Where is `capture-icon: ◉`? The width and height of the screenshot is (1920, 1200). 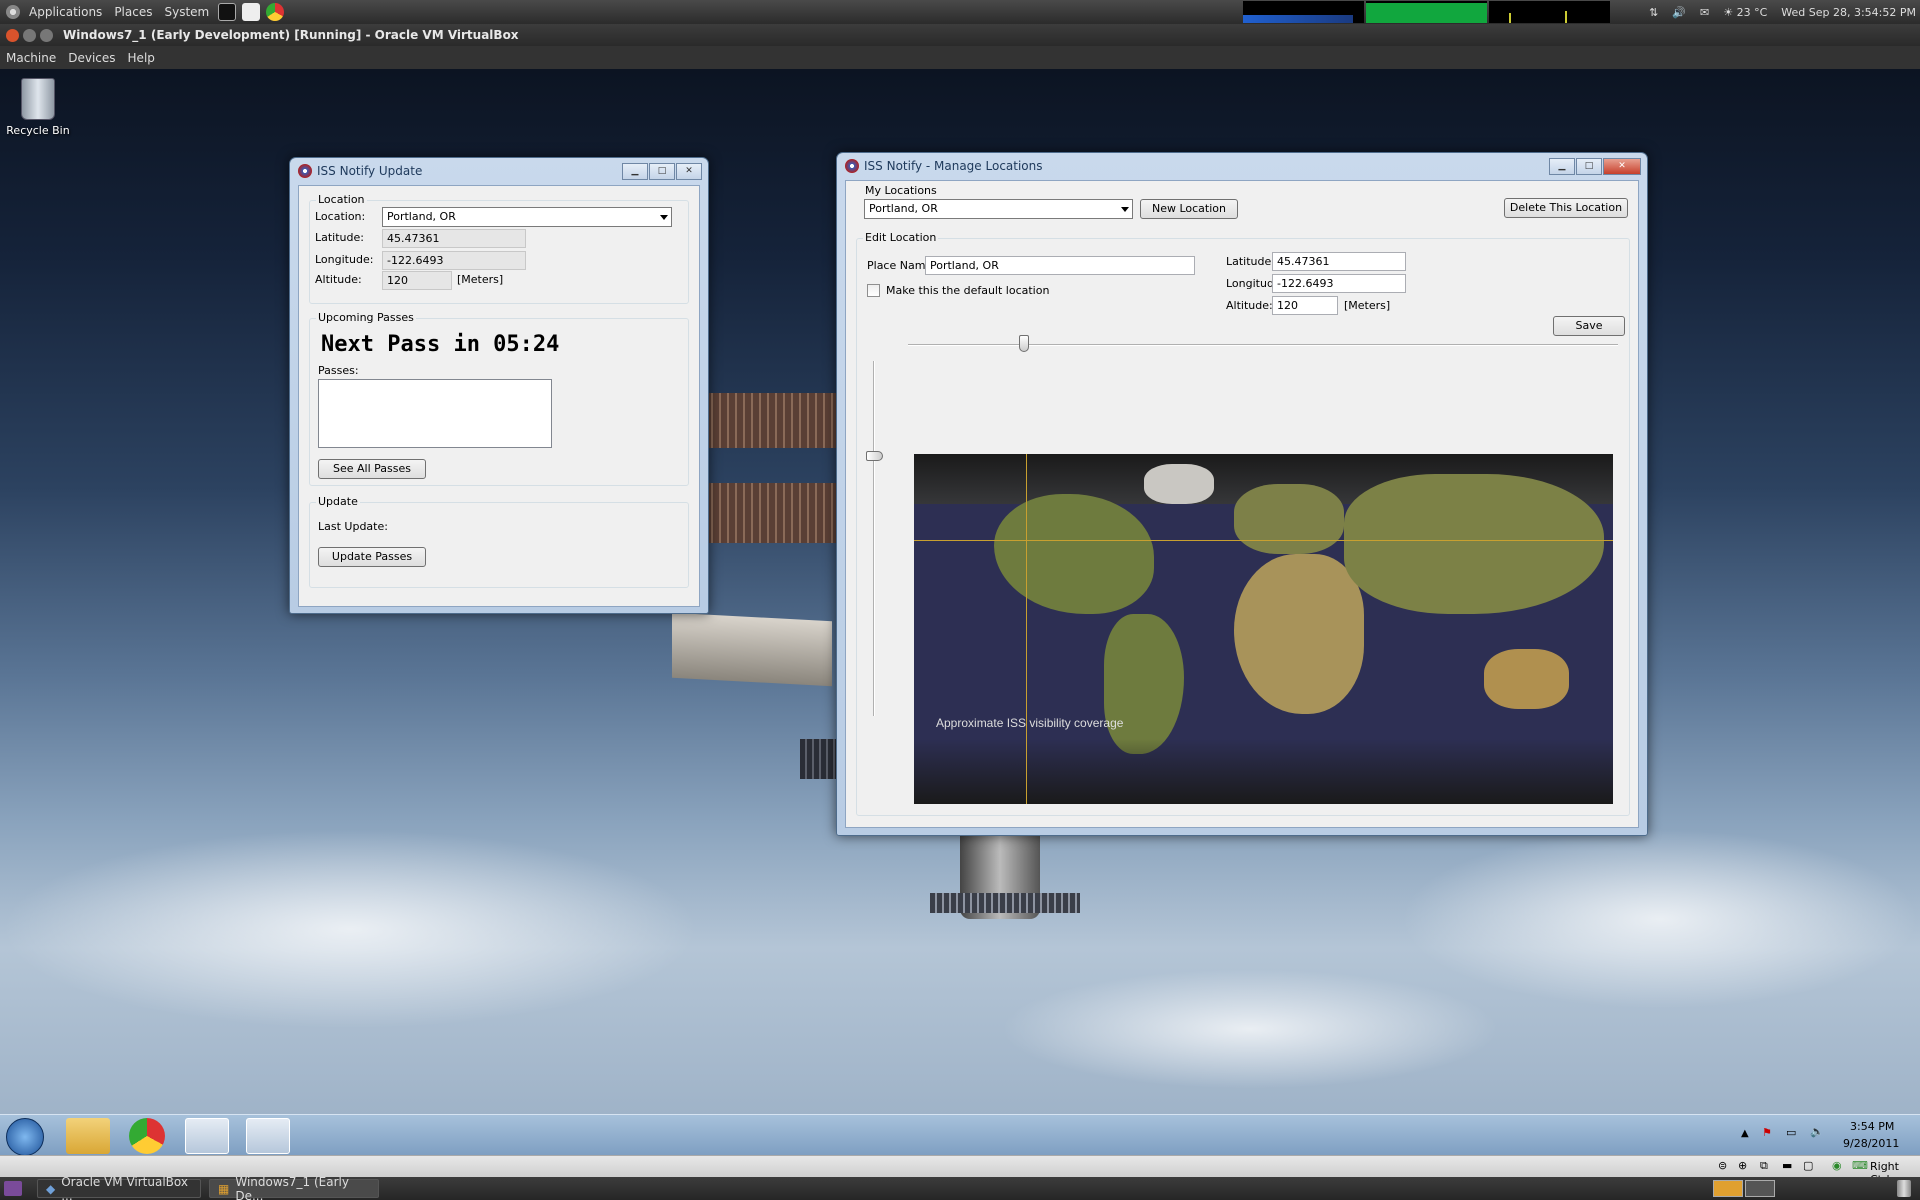
capture-icon: ◉ is located at coordinates (1837, 1165).